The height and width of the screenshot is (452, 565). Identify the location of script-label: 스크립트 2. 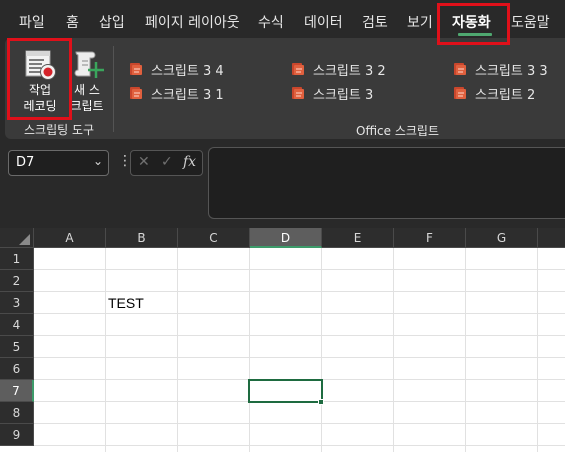
(505, 95).